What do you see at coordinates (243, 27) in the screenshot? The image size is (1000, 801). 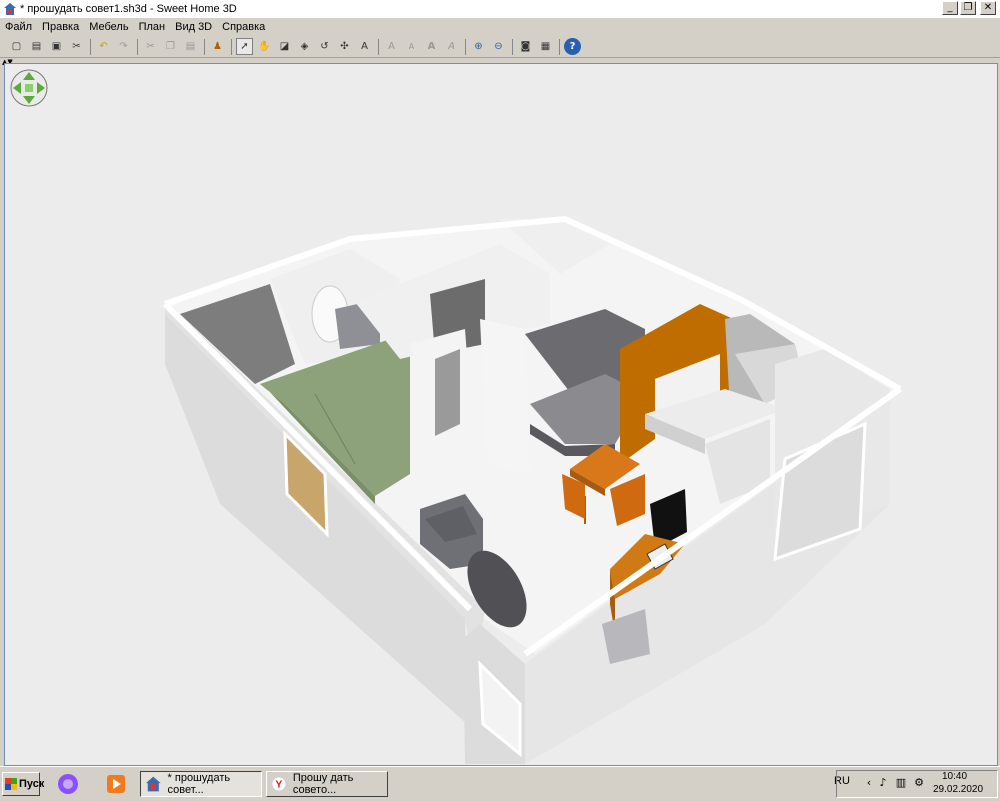 I see `menu-help: Справка` at bounding box center [243, 27].